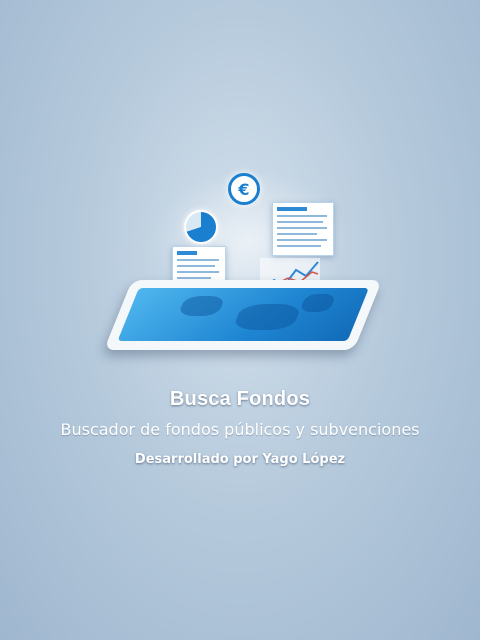 This screenshot has width=480, height=640. I want to click on document-panel, so click(303, 229).